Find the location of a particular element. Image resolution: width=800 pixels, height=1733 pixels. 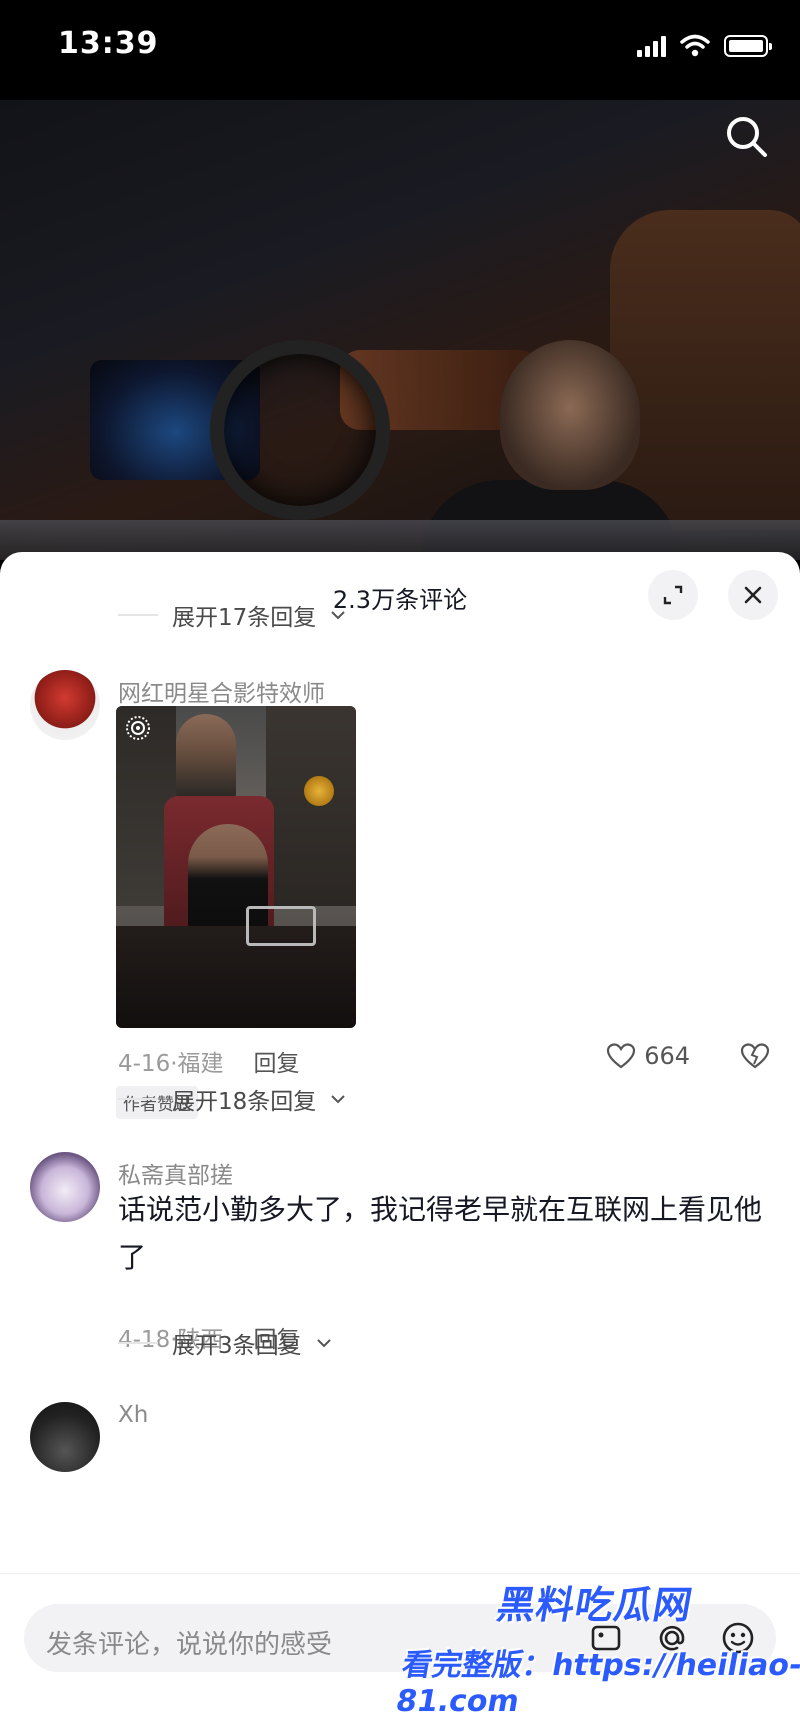

comment-input-placeholder: 发条评论，说说你的感受 is located at coordinates (189, 1645).